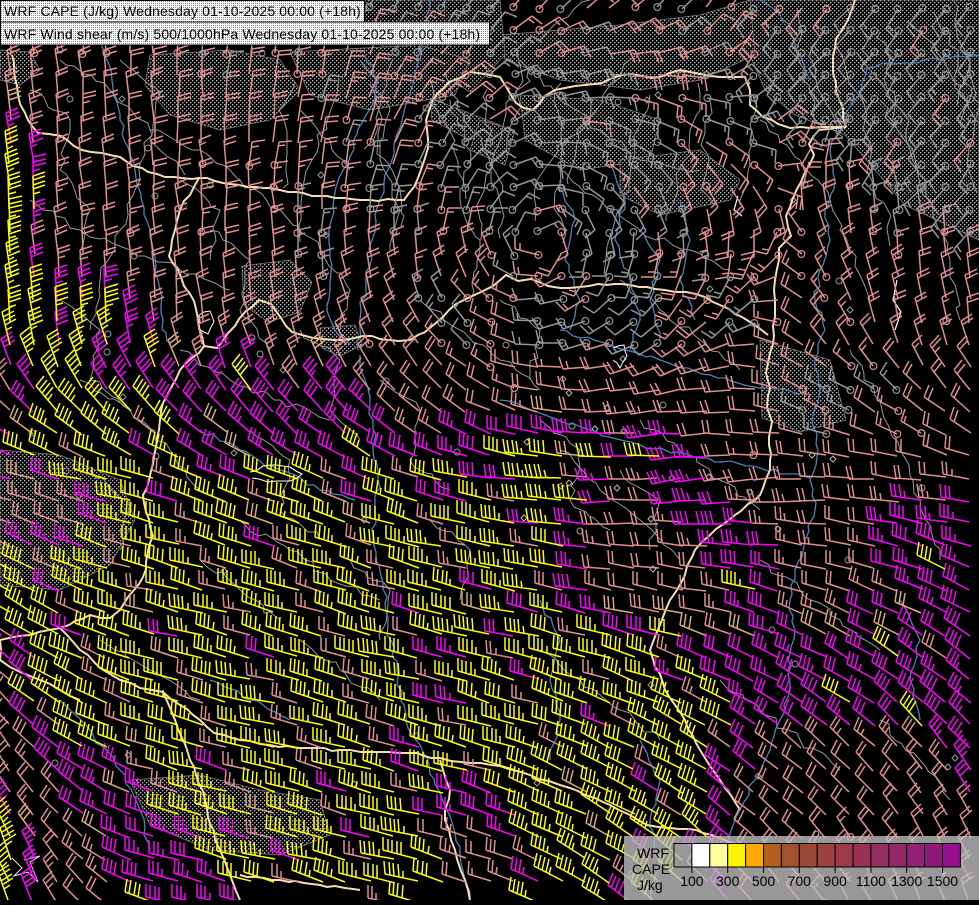 The image size is (979, 905). What do you see at coordinates (651, 869) in the screenshot?
I see `svg-text: CAPE` at bounding box center [651, 869].